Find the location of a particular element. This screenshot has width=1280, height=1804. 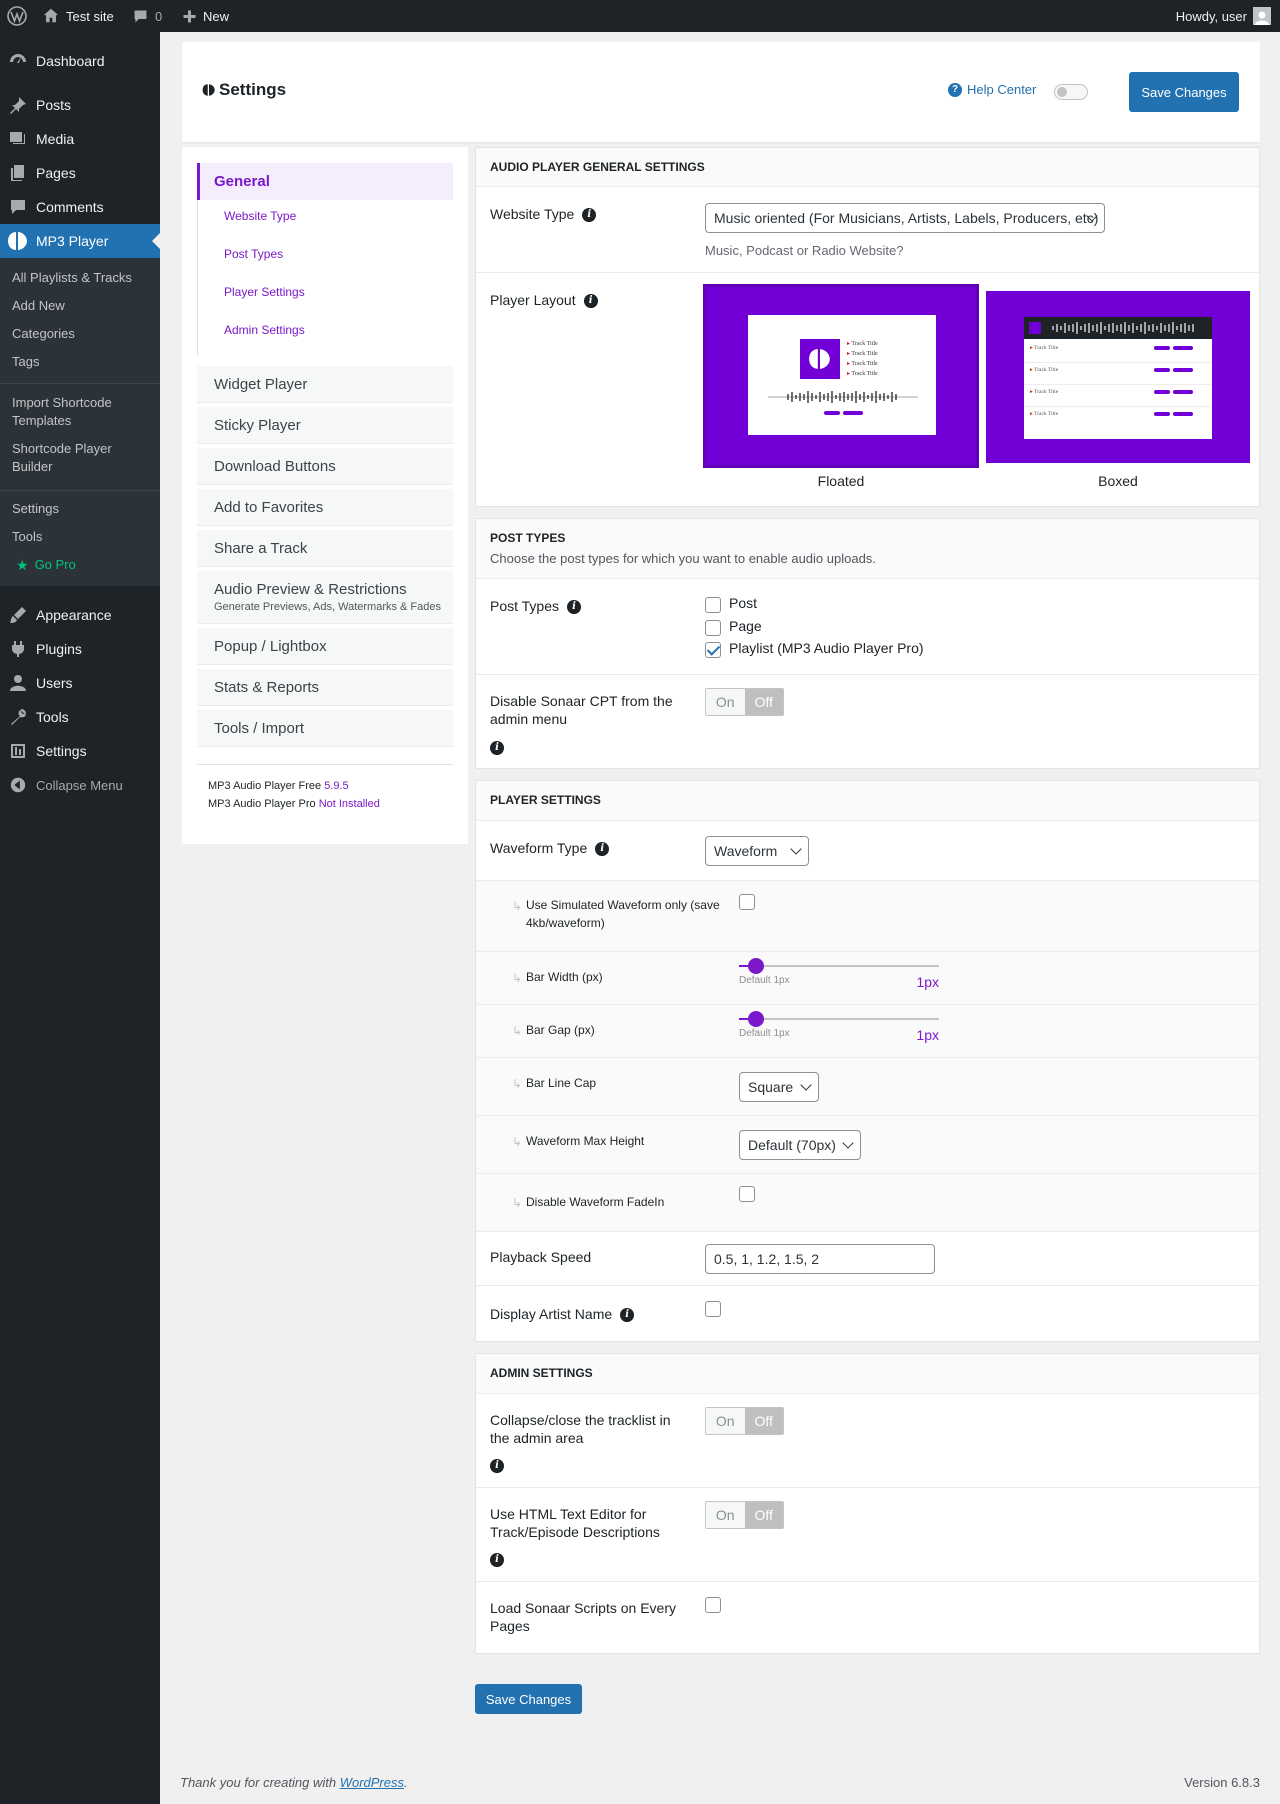

menu-appearance: Appearance is located at coordinates (80, 615).